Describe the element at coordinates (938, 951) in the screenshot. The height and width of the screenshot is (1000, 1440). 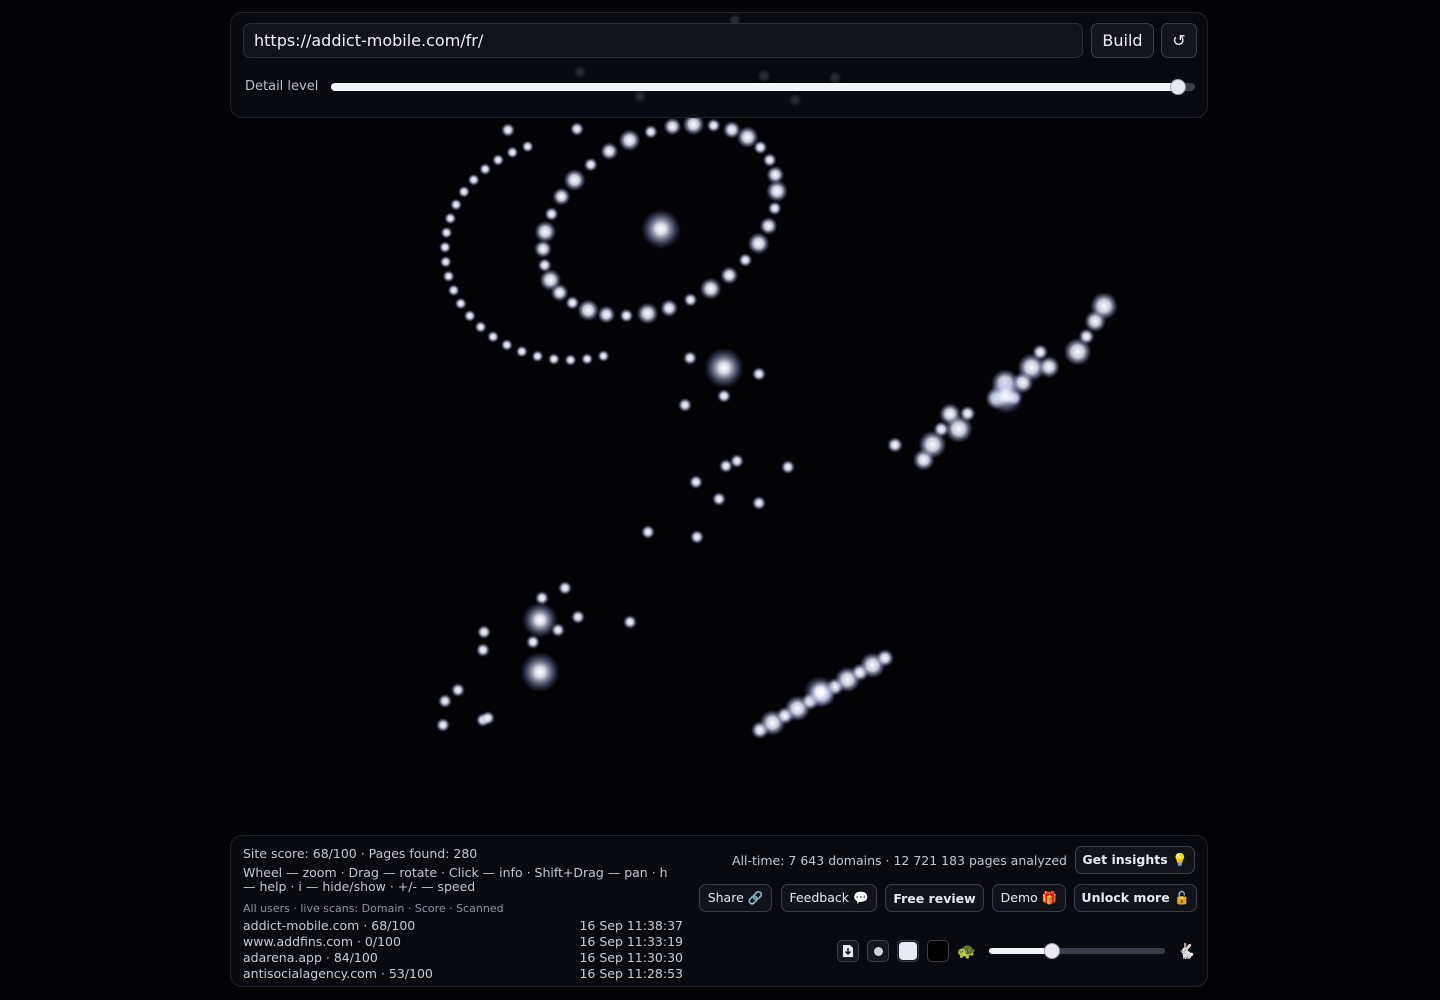
I see `dark-background-icon` at that location.